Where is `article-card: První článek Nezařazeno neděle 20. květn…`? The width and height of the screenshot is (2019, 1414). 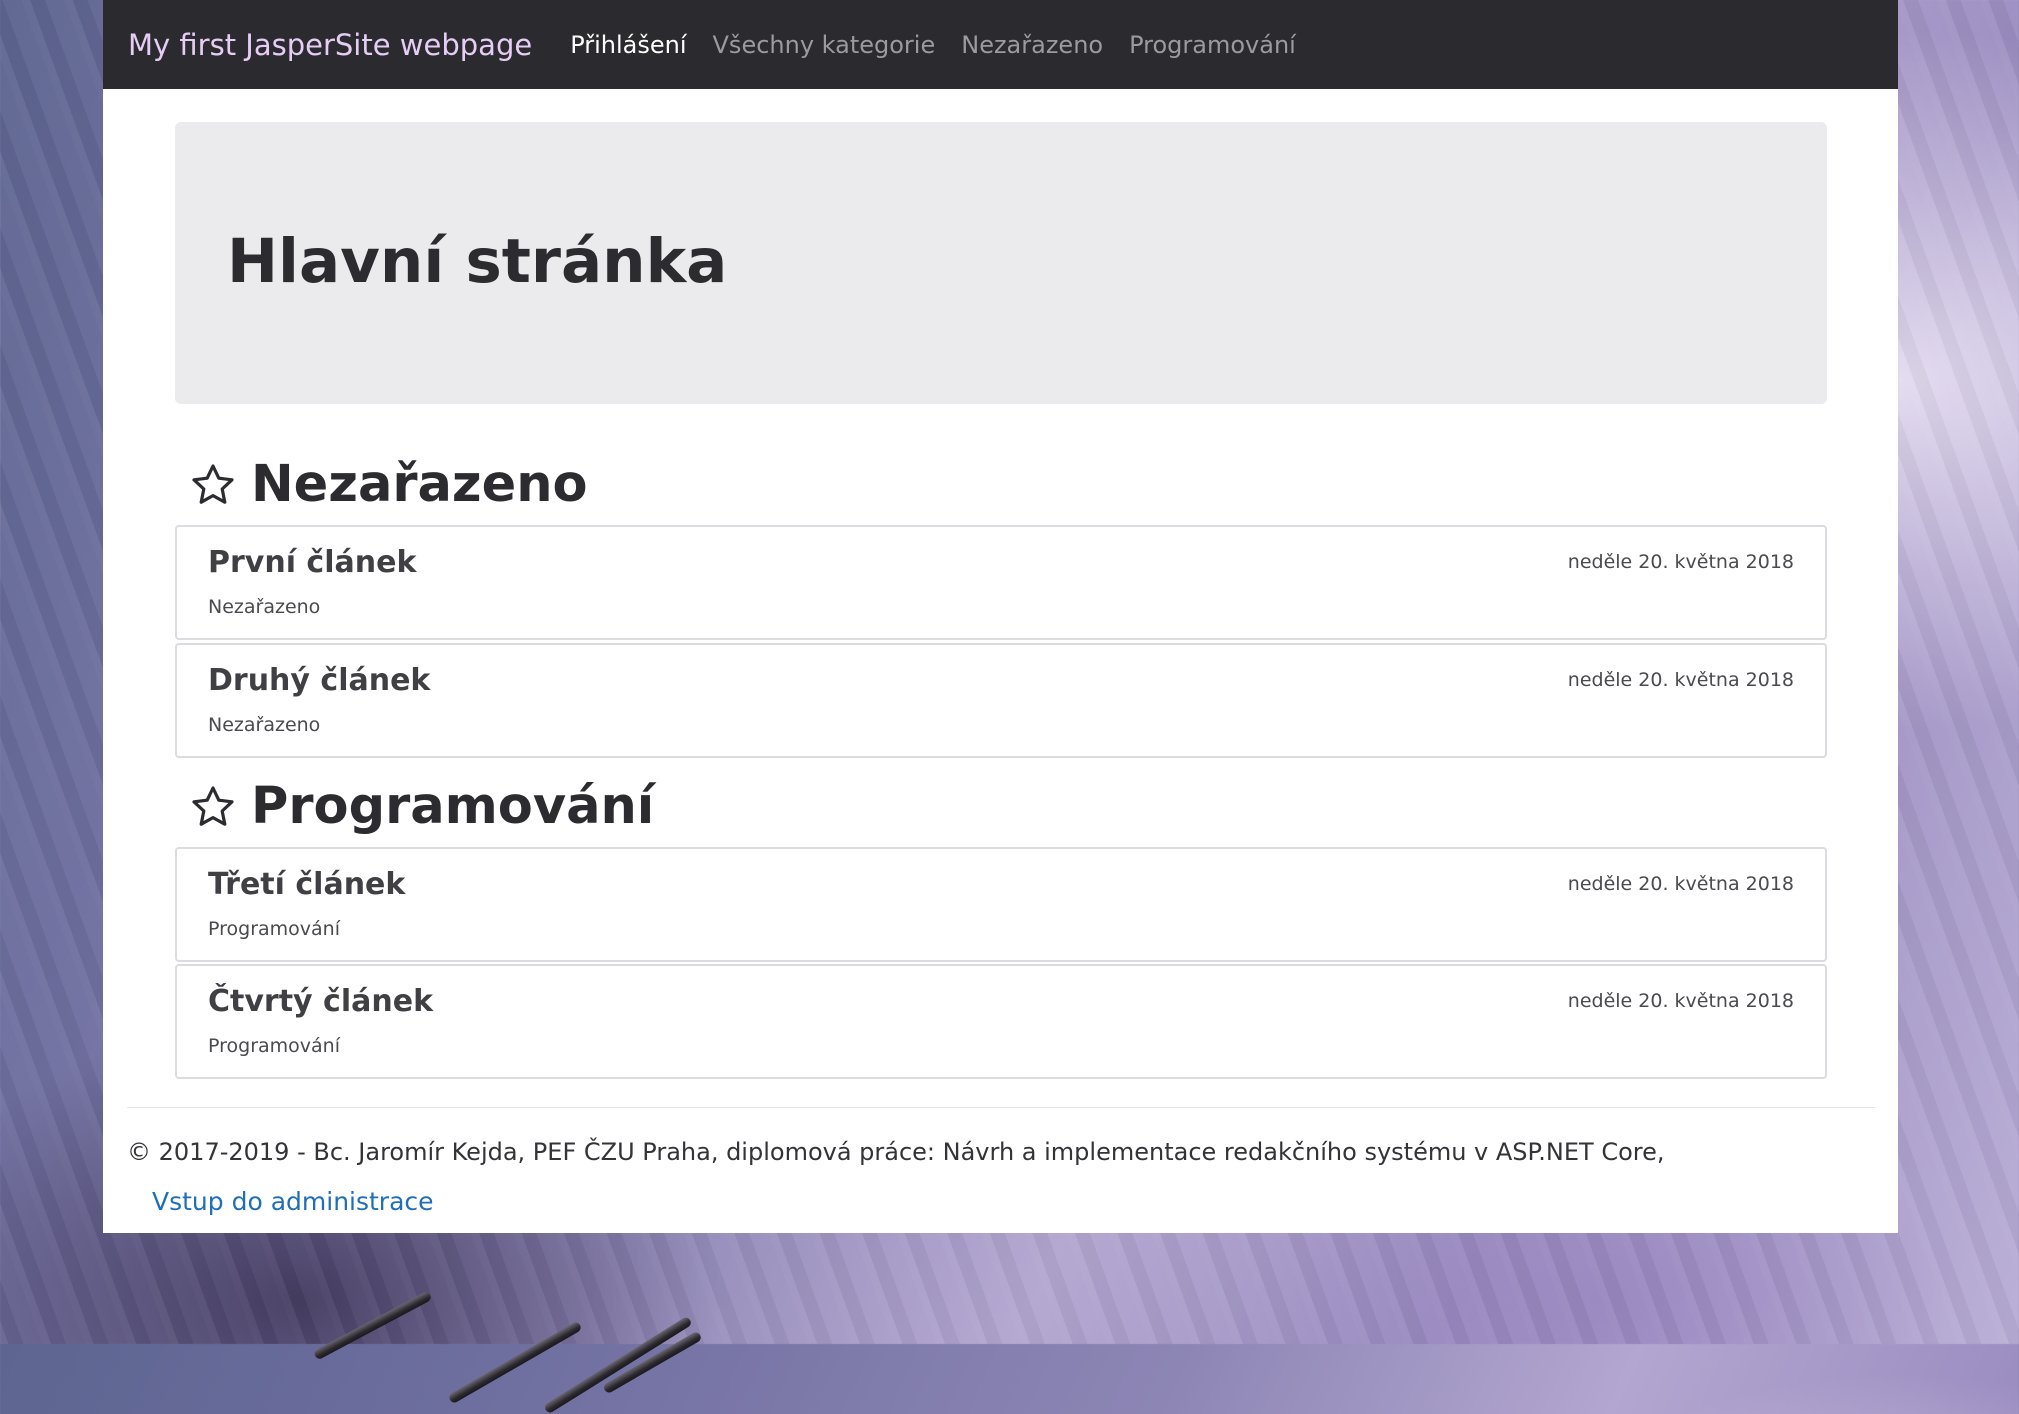 article-card: První článek Nezařazeno neděle 20. květn… is located at coordinates (1001, 582).